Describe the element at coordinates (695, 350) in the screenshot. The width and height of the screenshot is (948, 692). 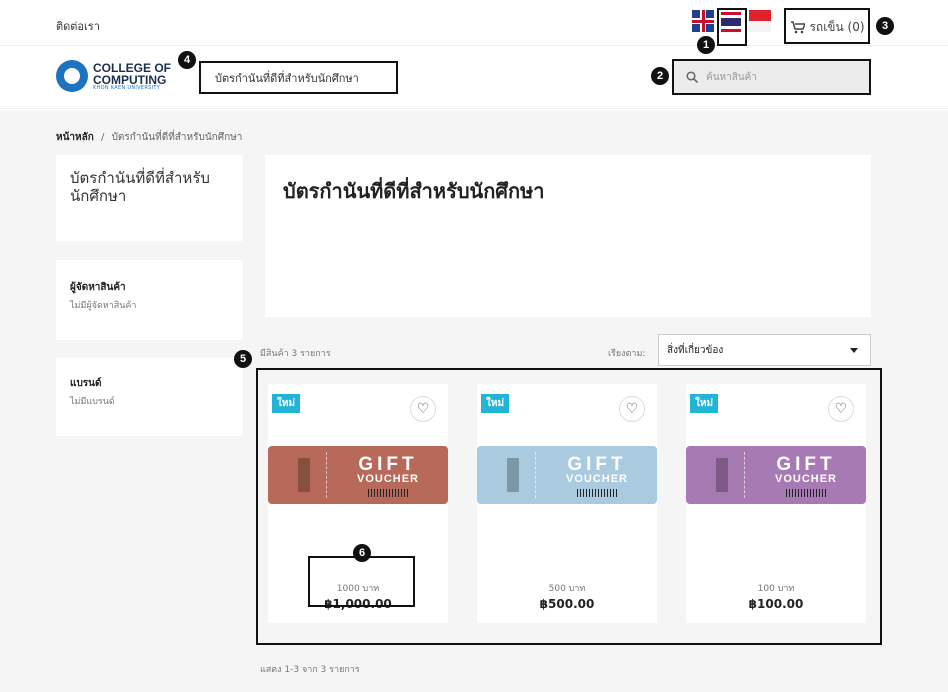
I see `sort-value: สิ่งที่เกี่ยวข้อง` at that location.